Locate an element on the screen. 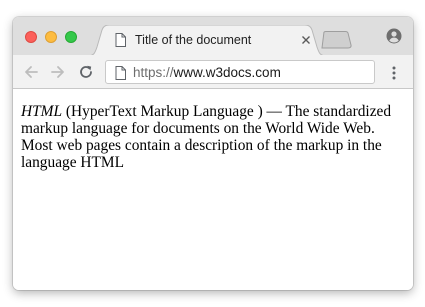 The image size is (425, 307). profile-icon is located at coordinates (394, 36).